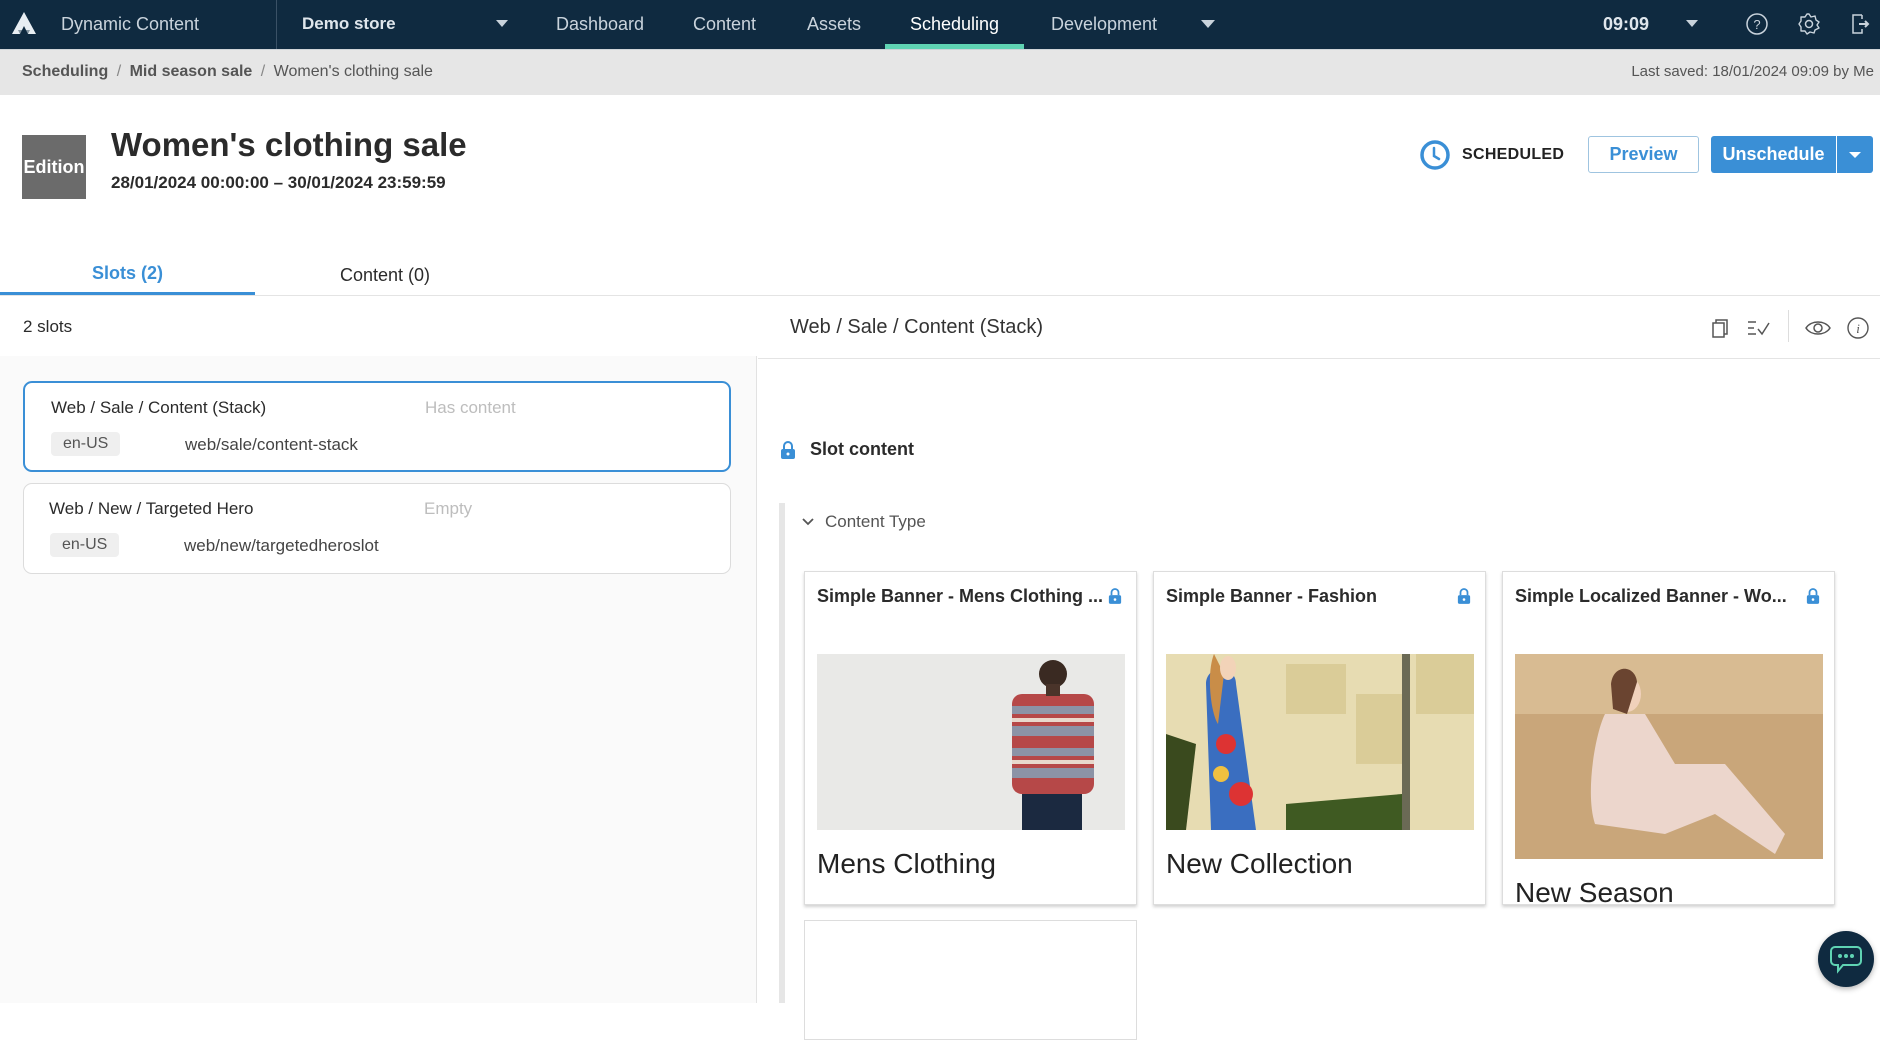  What do you see at coordinates (1809, 24) in the screenshot?
I see `settings-icon` at bounding box center [1809, 24].